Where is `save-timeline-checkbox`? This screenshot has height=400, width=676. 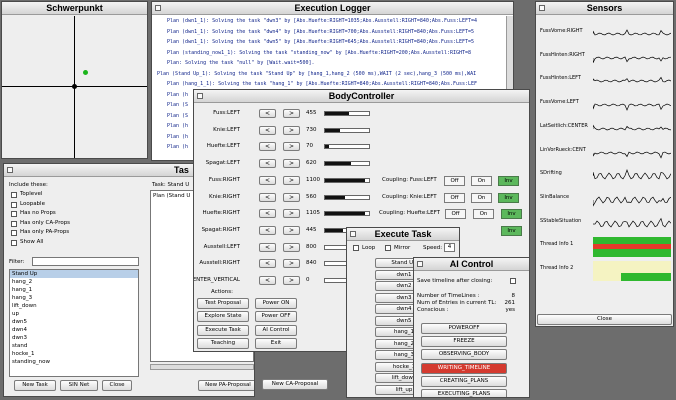 save-timeline-checkbox is located at coordinates (513, 281).